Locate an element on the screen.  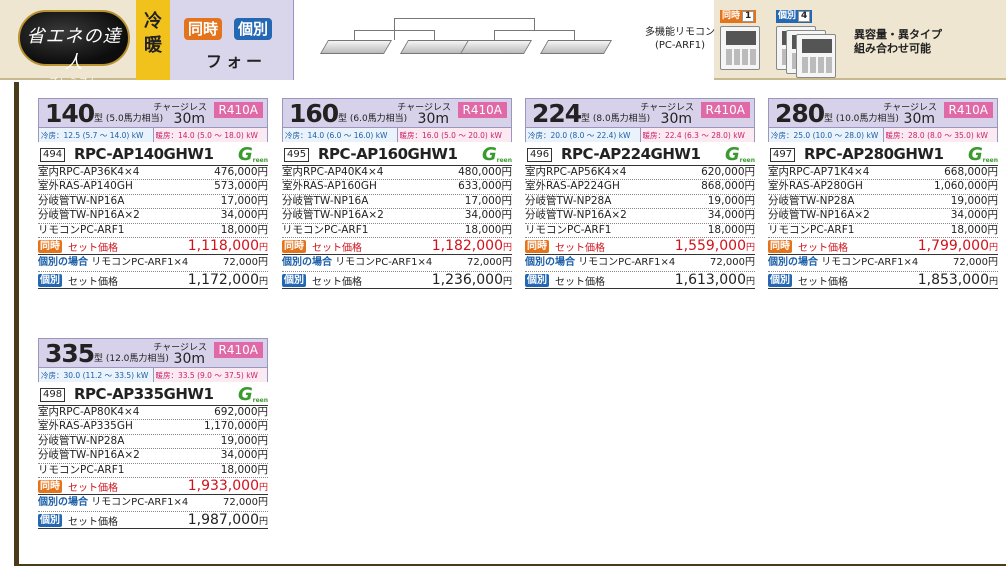
component-name: 室内RPC-AP36K4×4 is located at coordinates (89, 172).